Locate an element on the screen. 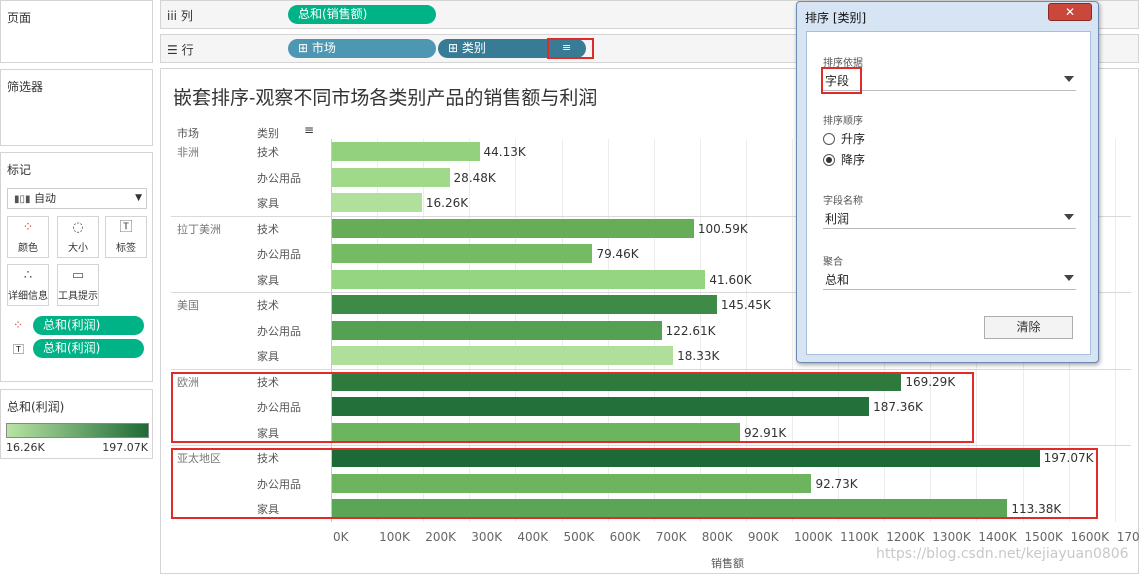 This screenshot has height=575, width=1139. bar-data-label: 41.60K is located at coordinates (730, 279).